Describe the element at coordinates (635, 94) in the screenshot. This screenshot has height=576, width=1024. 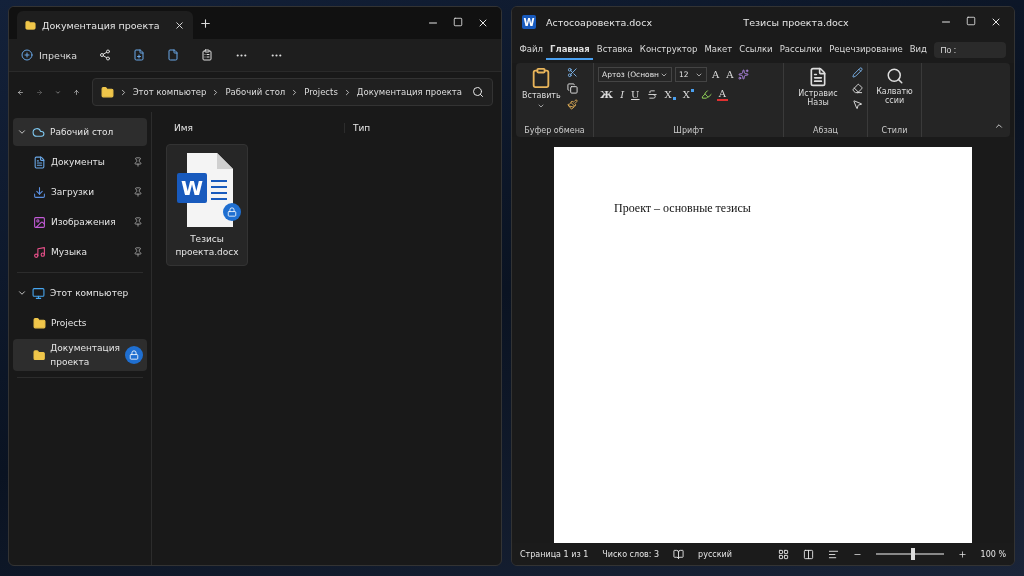
I see `underline-button: U` at that location.